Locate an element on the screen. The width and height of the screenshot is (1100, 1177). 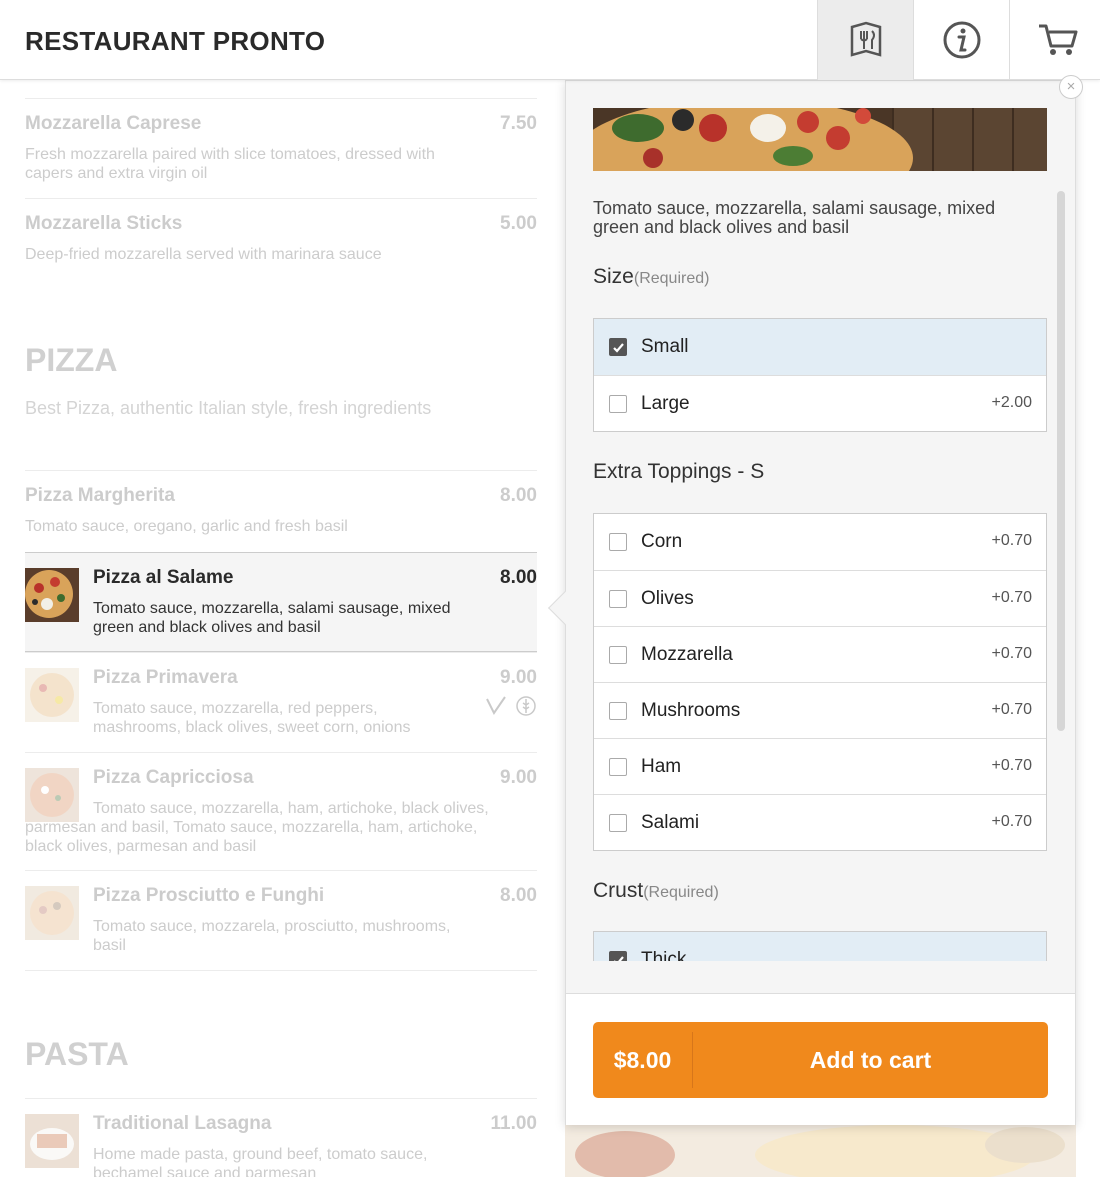
options-scrollbar is located at coordinates (1061, 461).